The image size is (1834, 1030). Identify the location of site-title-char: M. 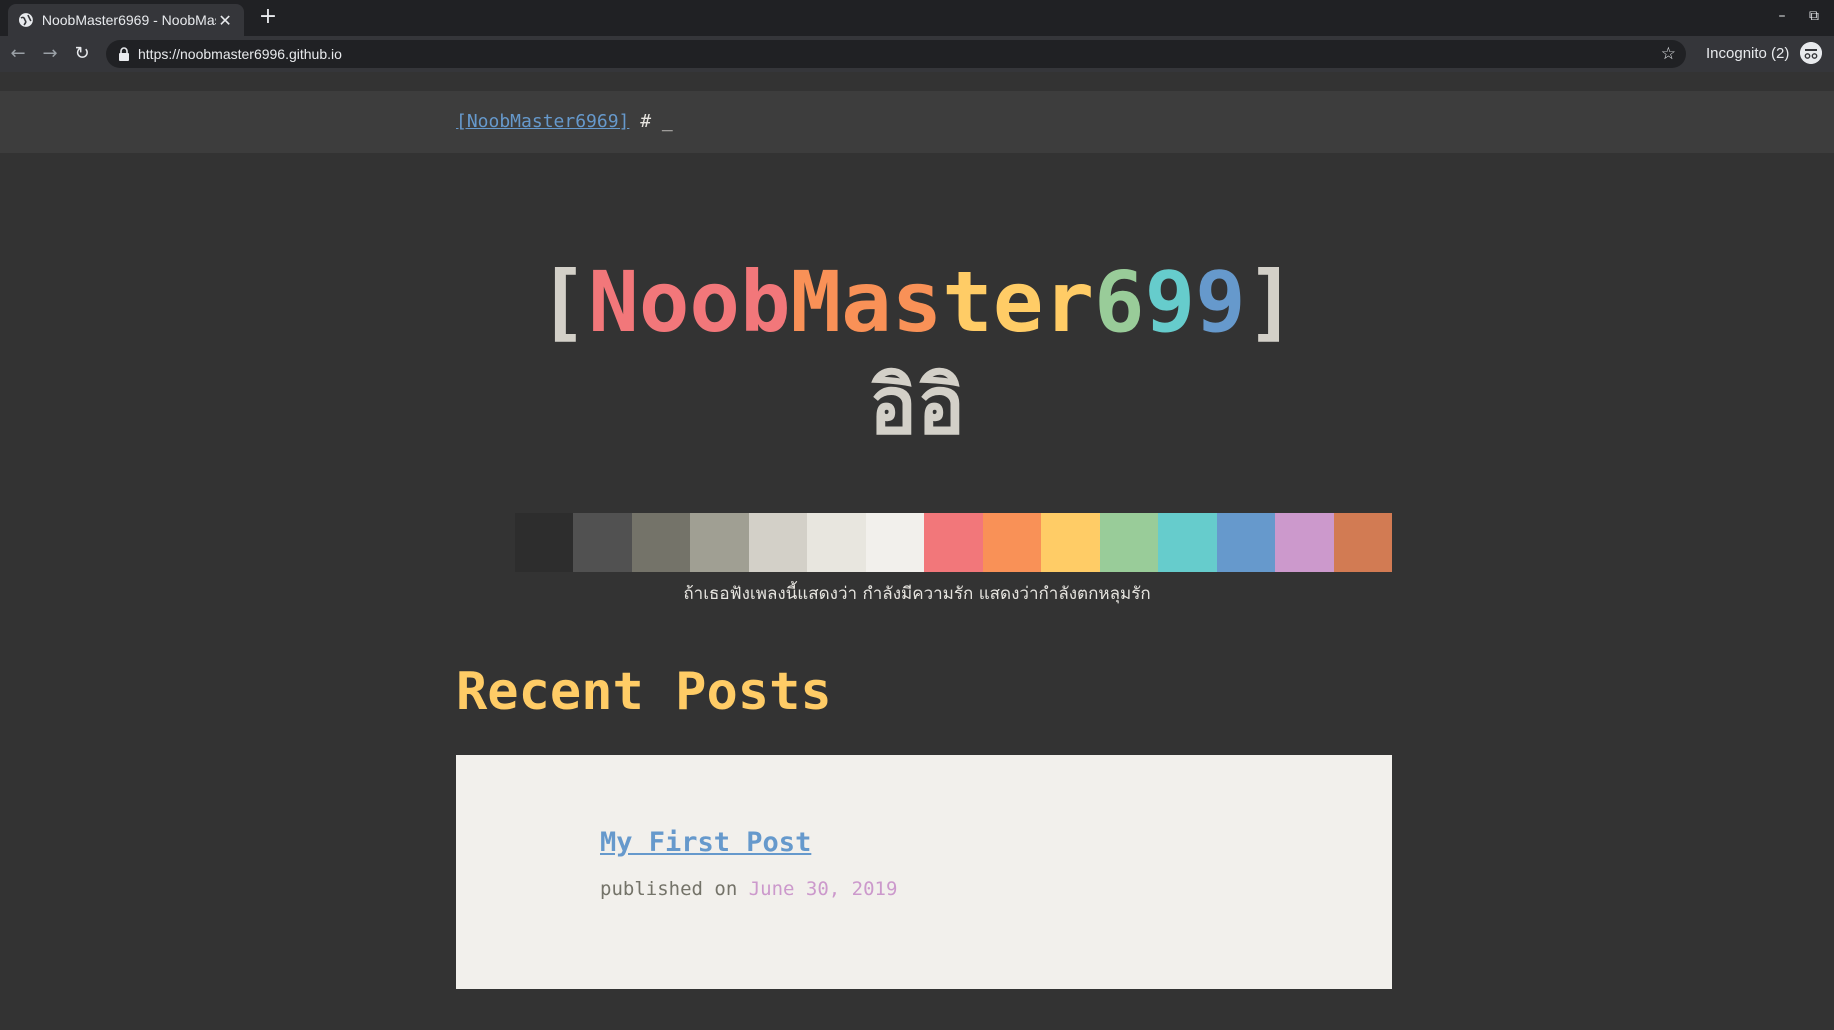
(816, 302).